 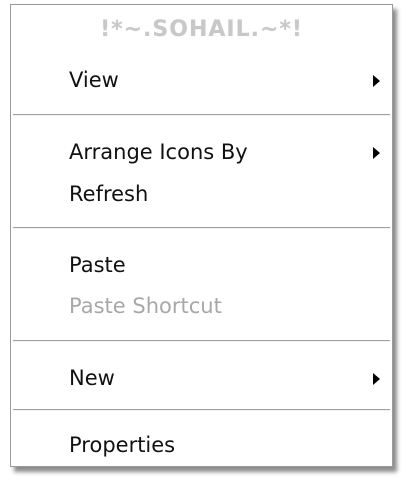 What do you see at coordinates (201, 194) in the screenshot?
I see `menu-item-refresh: Refresh` at bounding box center [201, 194].